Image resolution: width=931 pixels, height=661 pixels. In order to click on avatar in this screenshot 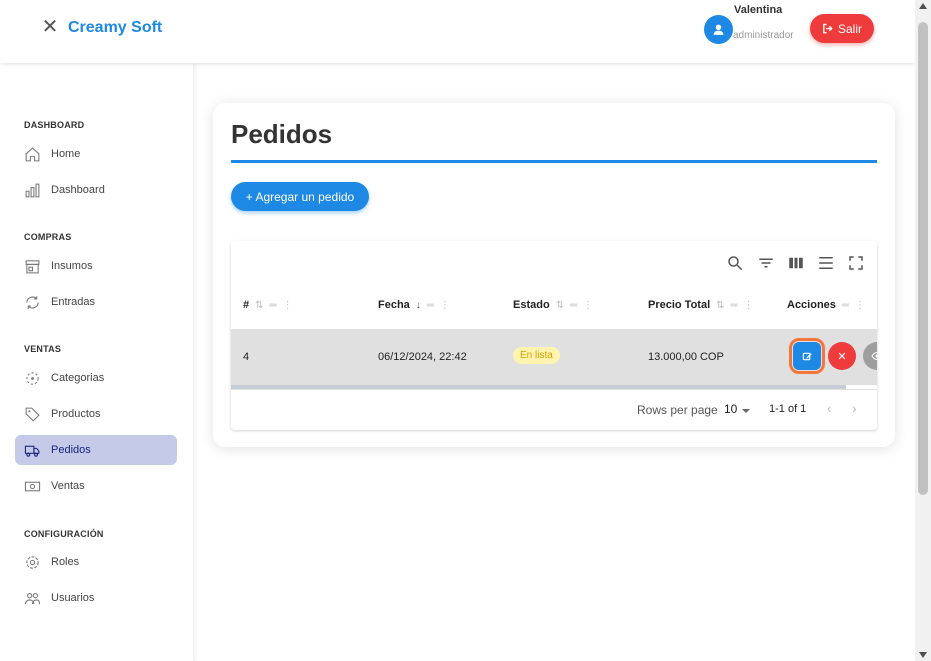, I will do `click(718, 29)`.